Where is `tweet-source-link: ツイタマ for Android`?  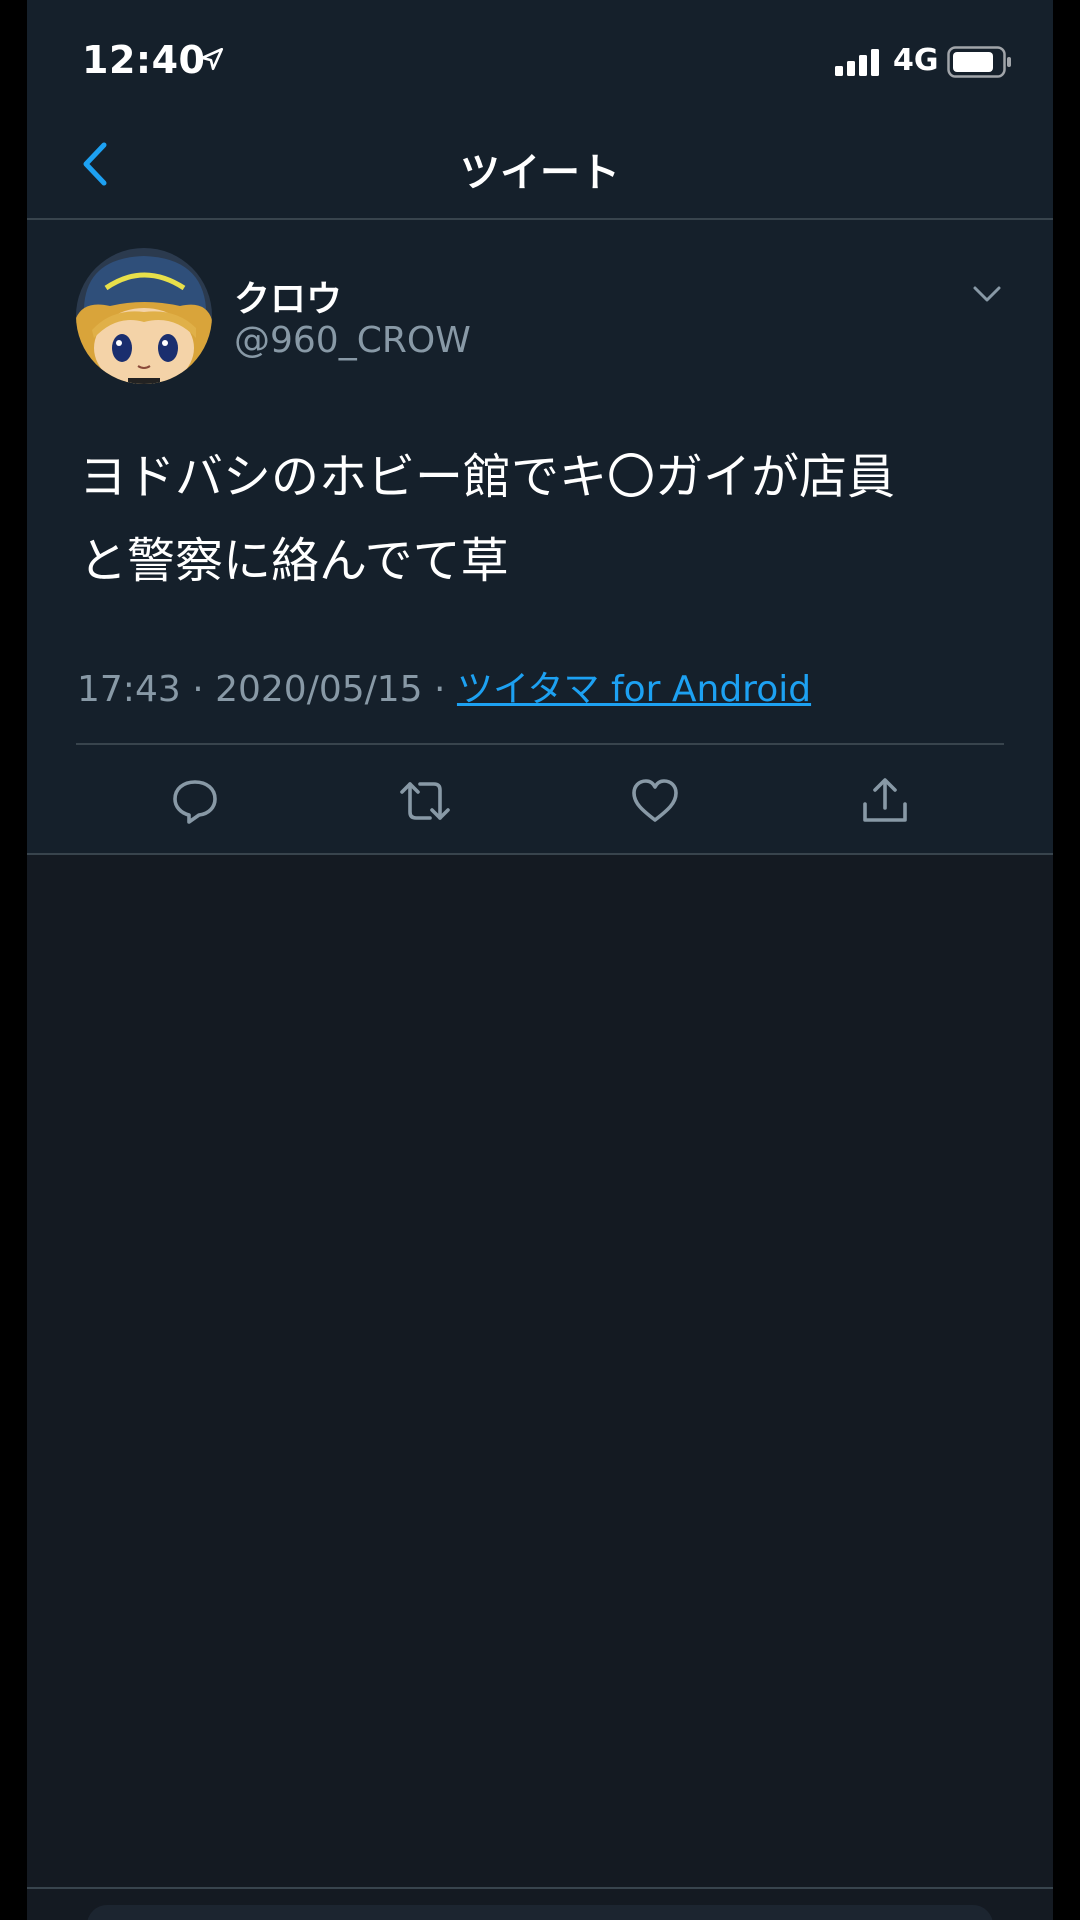
tweet-source-link: ツイタマ for Android is located at coordinates (634, 689).